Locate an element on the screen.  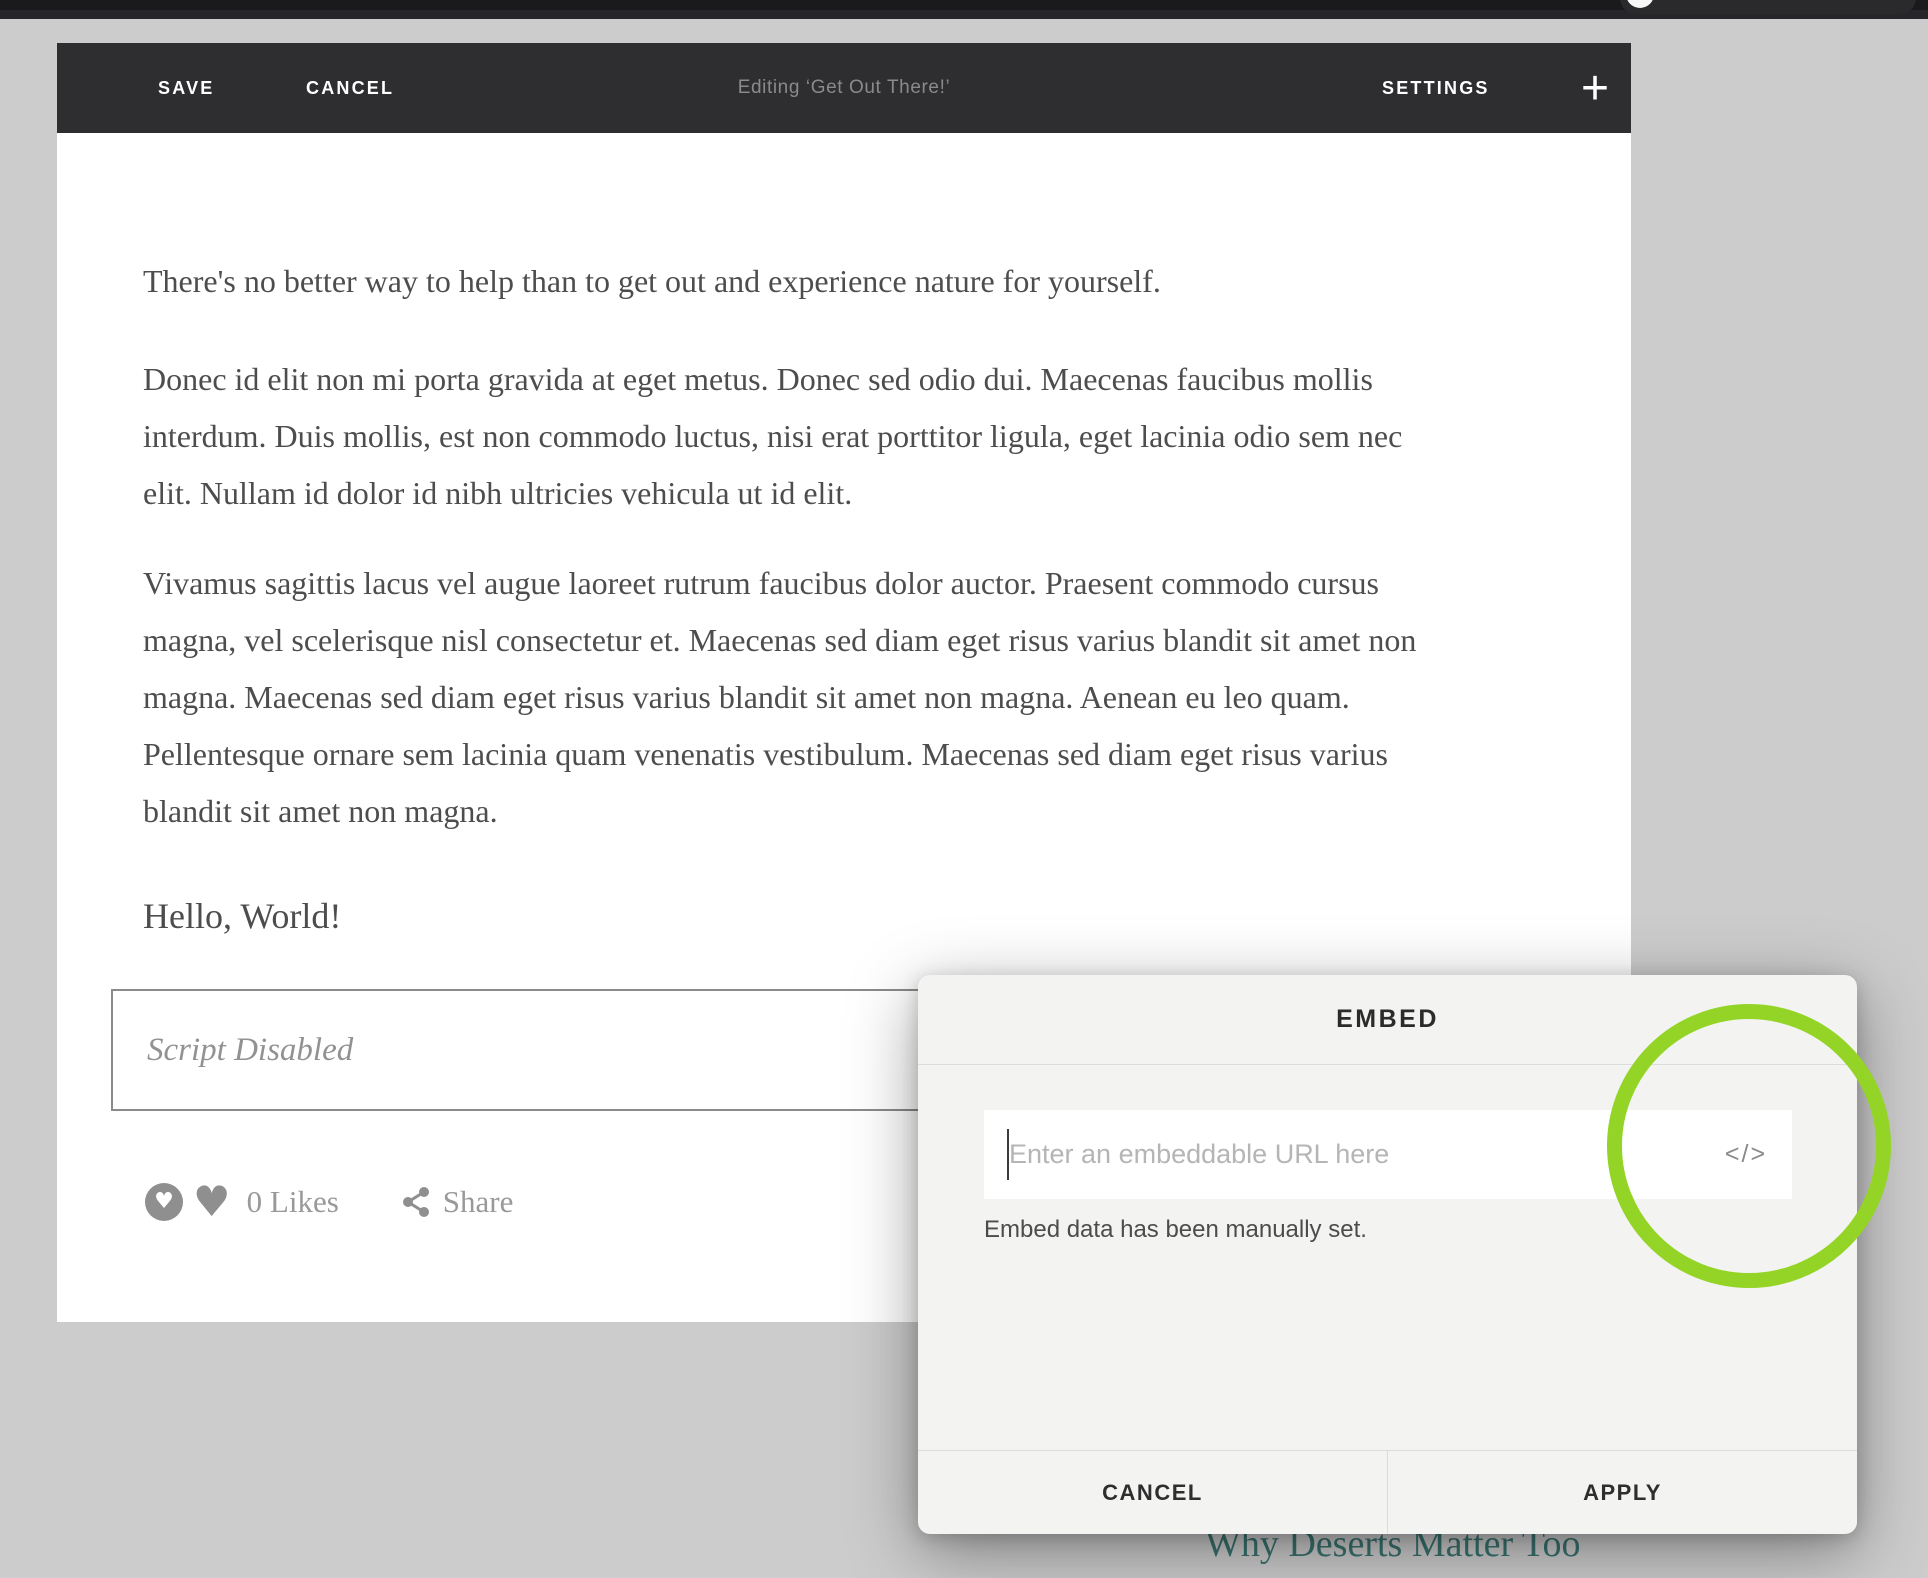
embed-dialog-footer: CANCEL APPLY is located at coordinates (1387, 1492).